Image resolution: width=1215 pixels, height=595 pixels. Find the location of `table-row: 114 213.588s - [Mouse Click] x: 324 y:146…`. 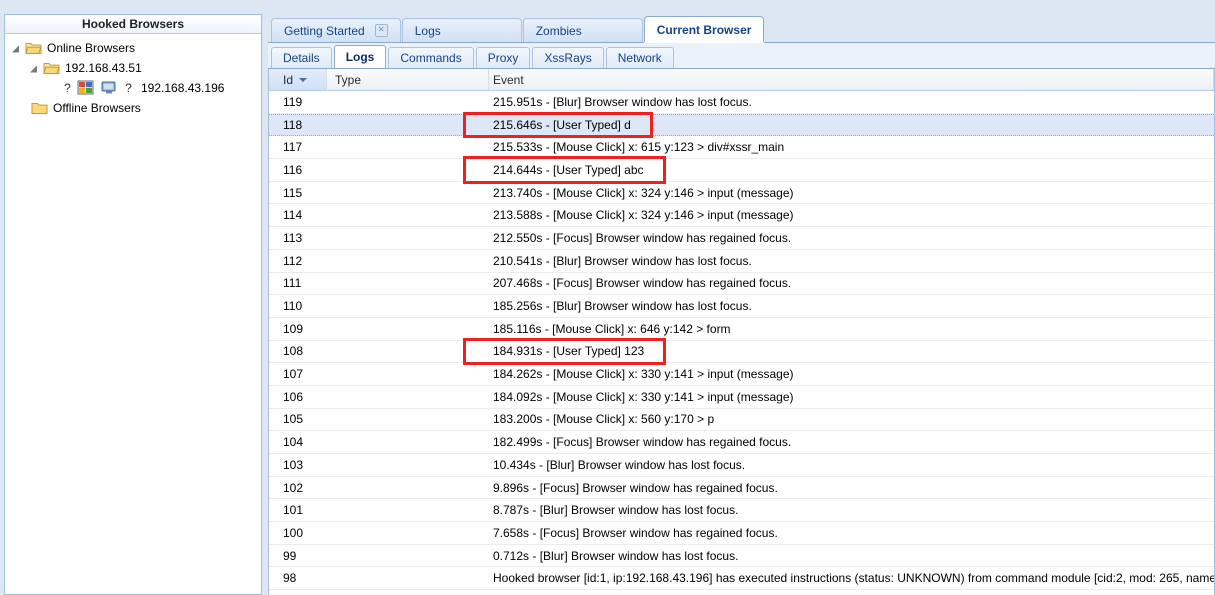

table-row: 114 213.588s - [Mouse Click] x: 324 y:146… is located at coordinates (741, 216).